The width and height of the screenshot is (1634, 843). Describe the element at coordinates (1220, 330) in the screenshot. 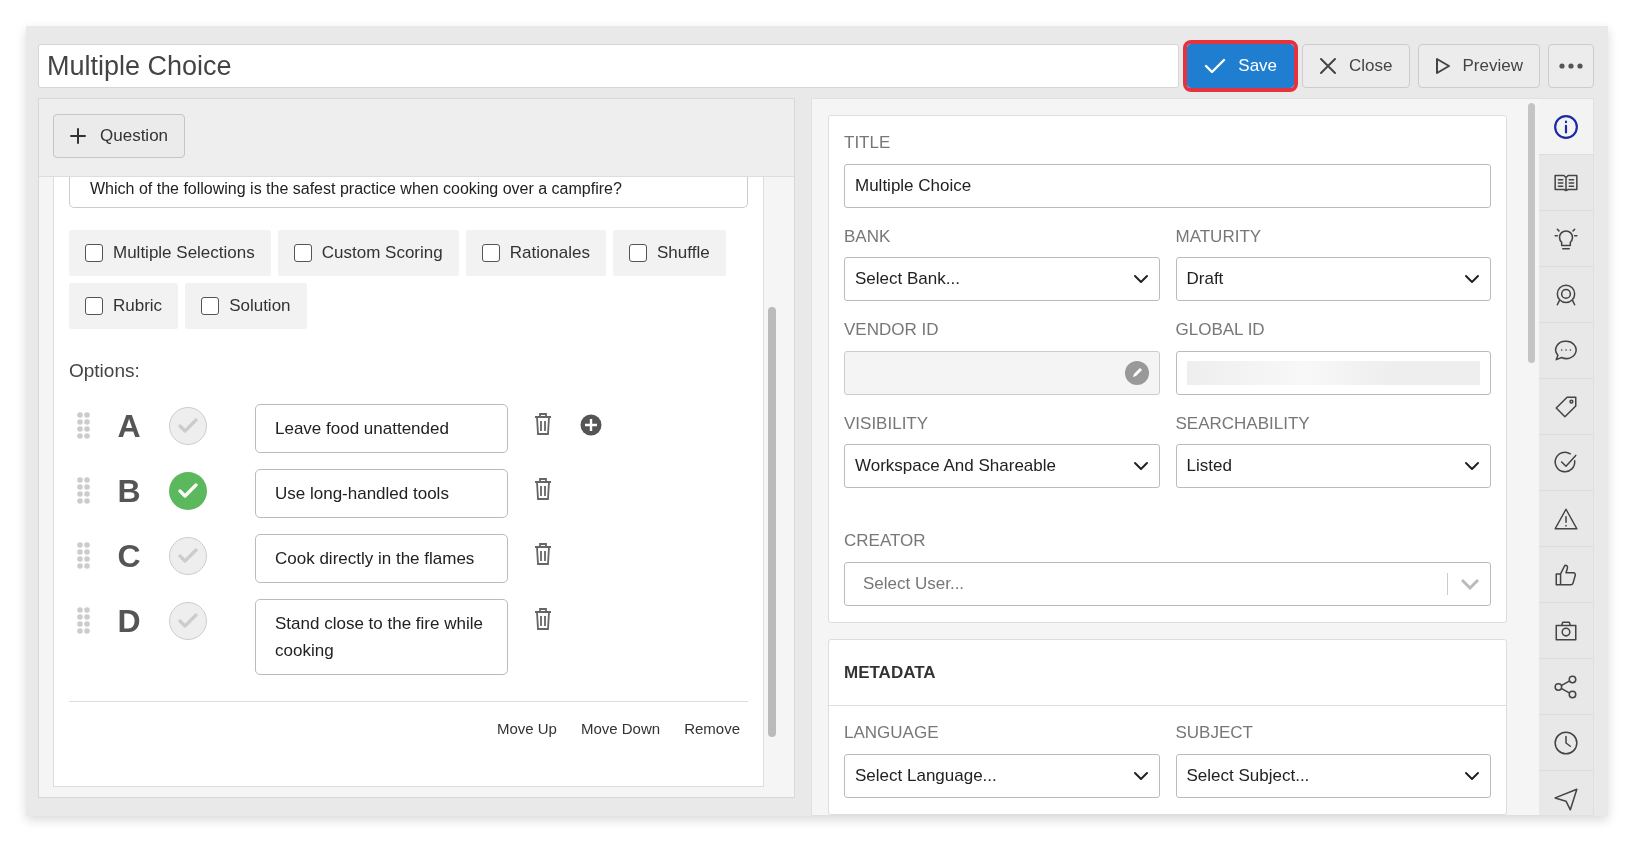

I see `field-label: GLOBAL ID` at that location.